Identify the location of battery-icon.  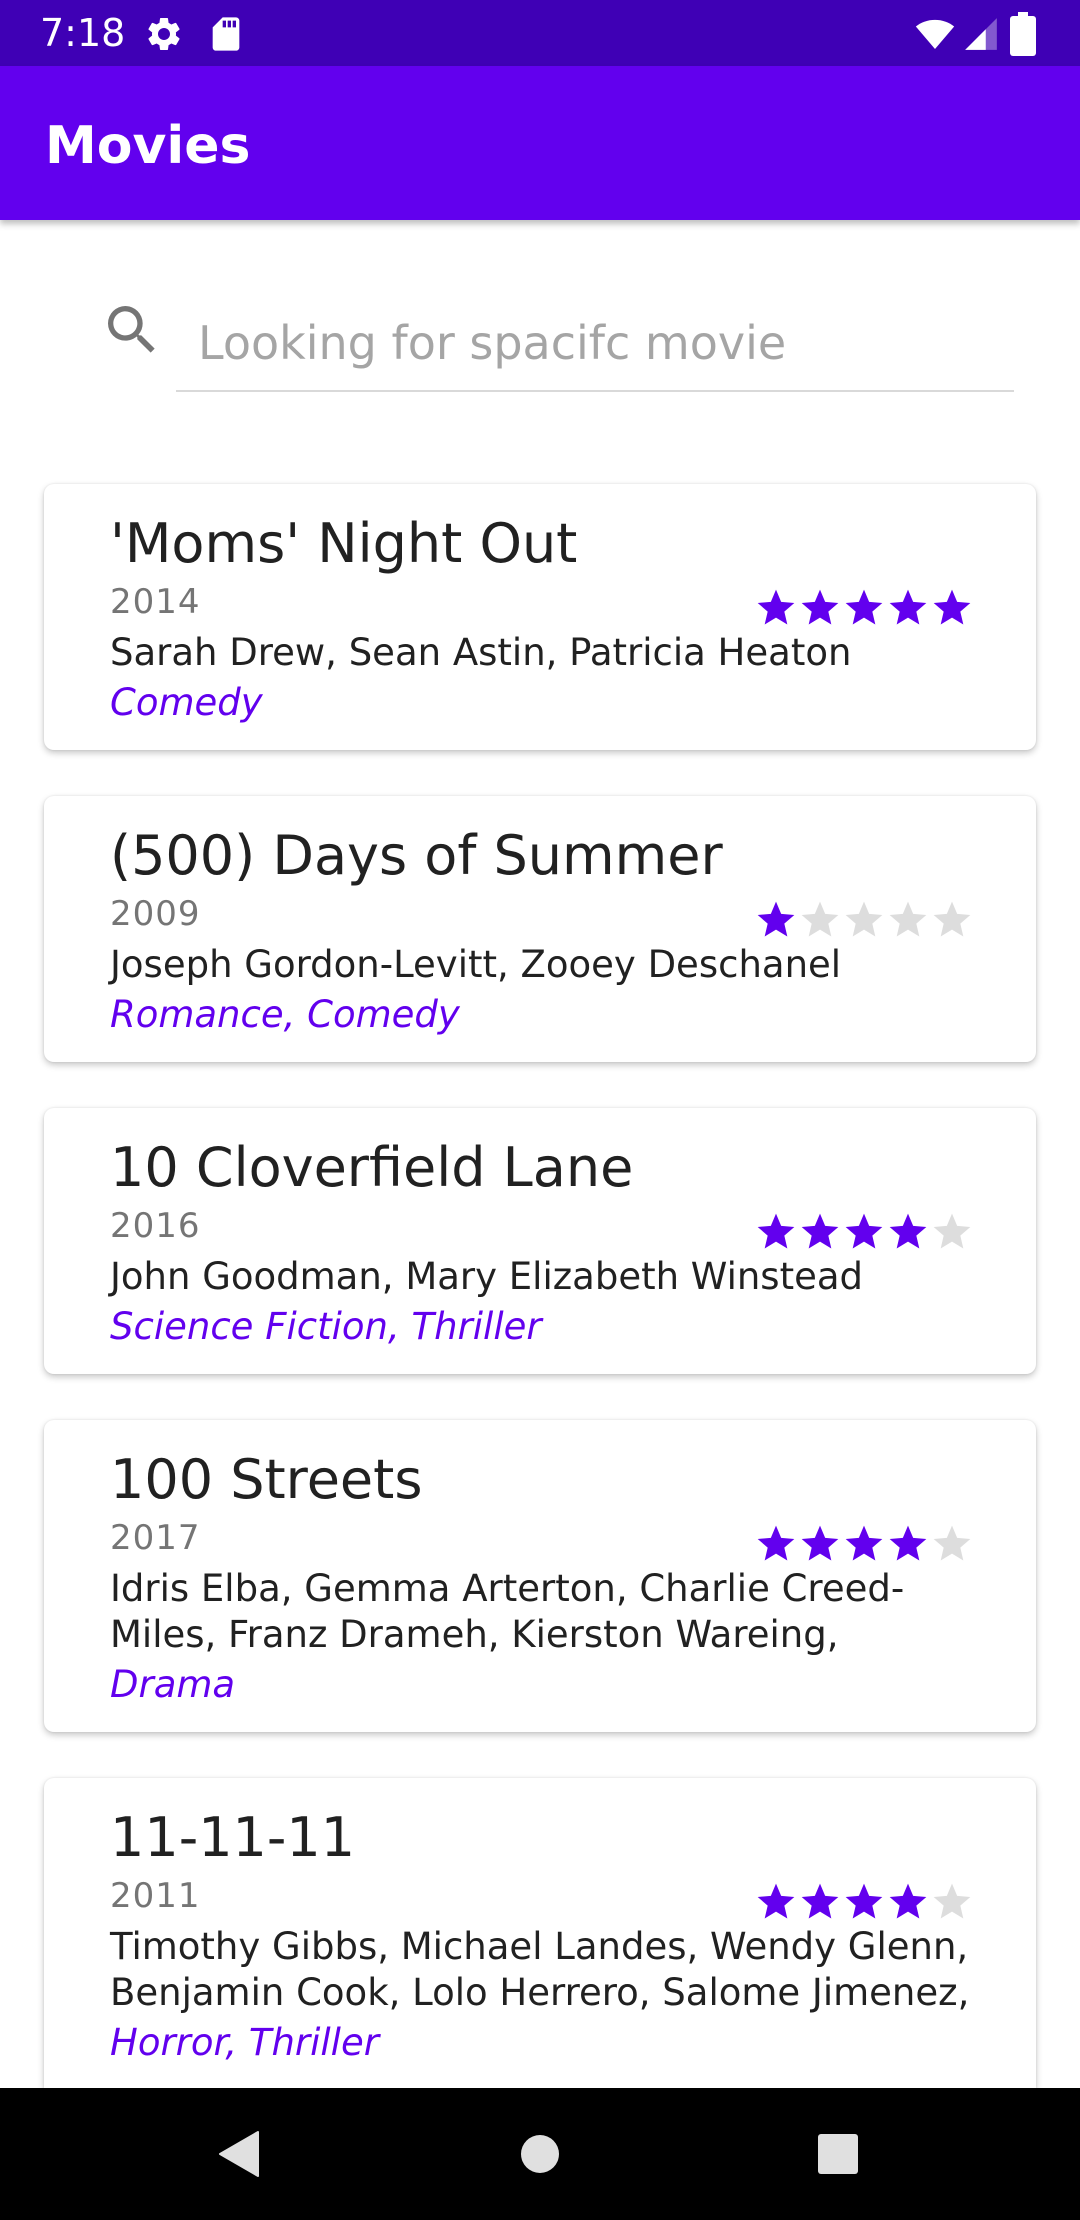
(1023, 36).